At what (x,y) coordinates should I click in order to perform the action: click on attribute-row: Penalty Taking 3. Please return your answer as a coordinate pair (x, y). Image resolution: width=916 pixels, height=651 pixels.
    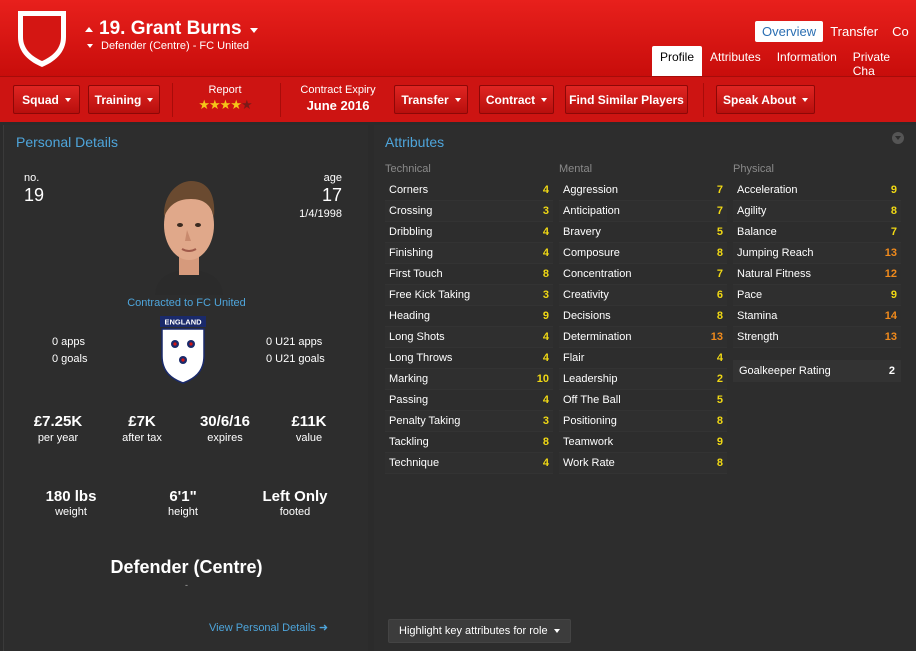
    Looking at the image, I should click on (469, 421).